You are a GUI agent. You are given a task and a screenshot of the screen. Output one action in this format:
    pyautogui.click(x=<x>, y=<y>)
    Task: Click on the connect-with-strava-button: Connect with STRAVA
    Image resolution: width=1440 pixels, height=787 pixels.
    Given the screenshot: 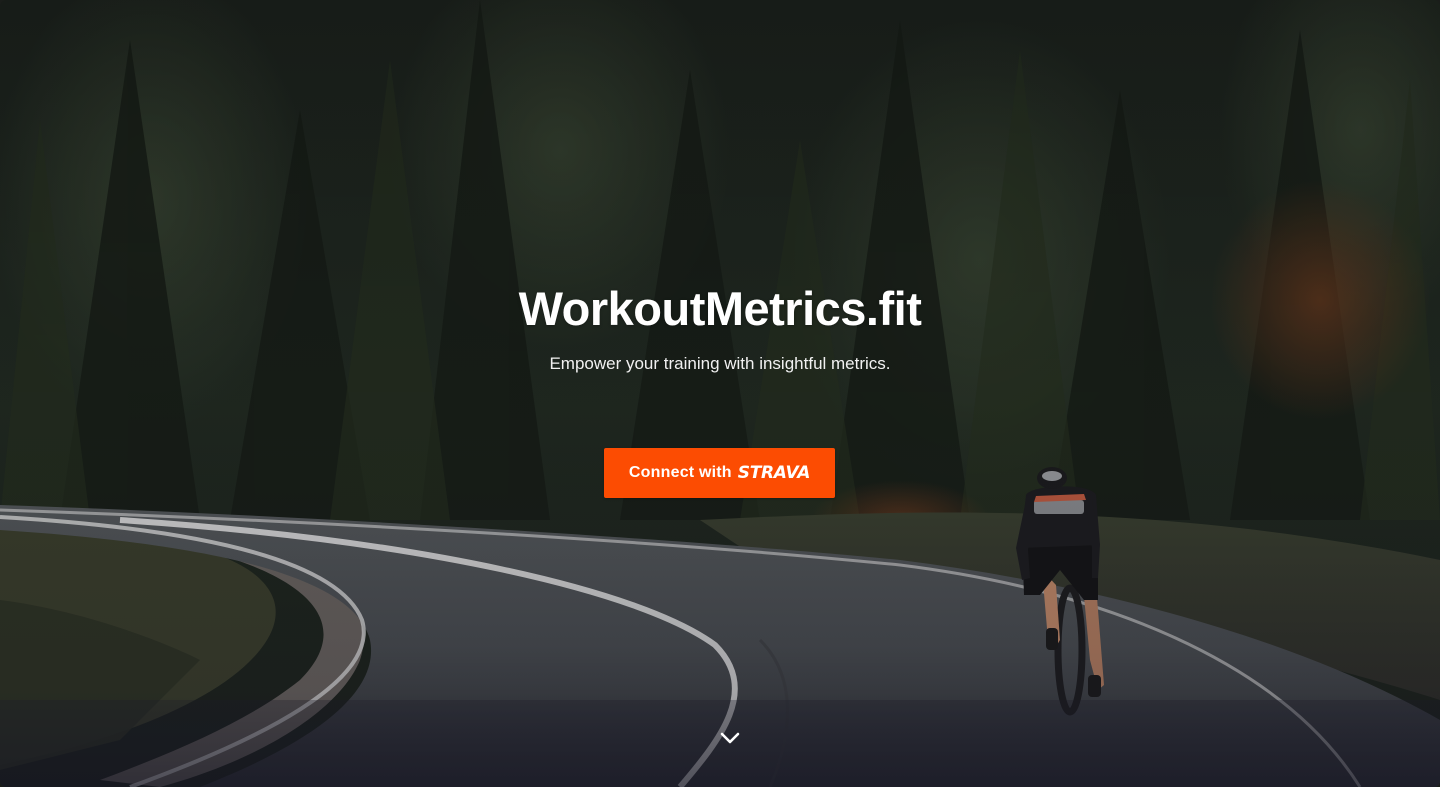 What is the action you would take?
    pyautogui.click(x=719, y=473)
    